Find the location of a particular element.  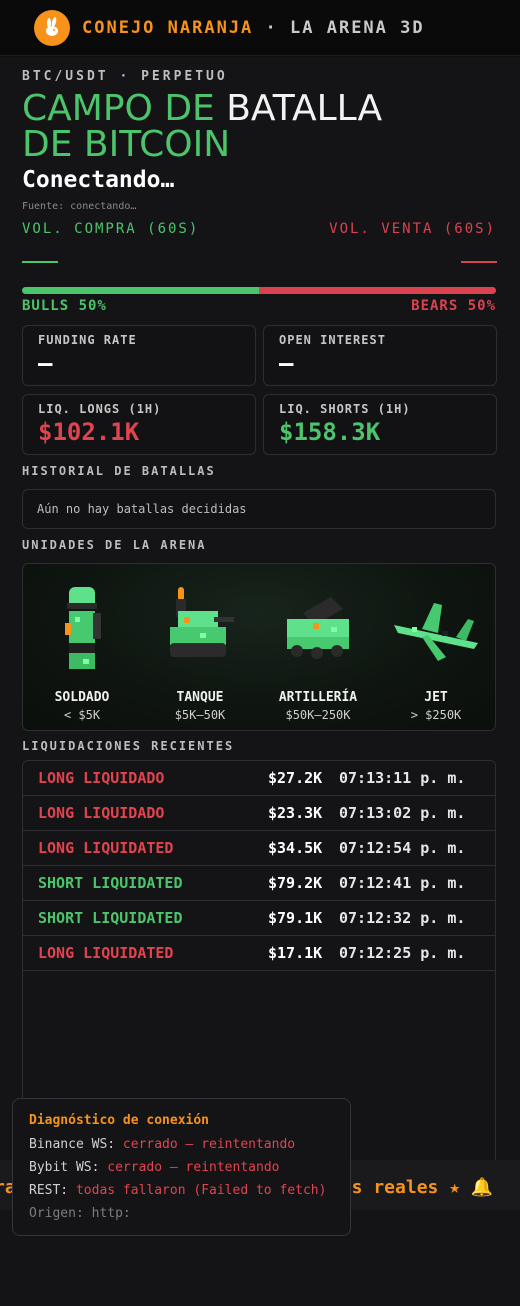

ticker-text-right: das reales ★ 🔔 is located at coordinates (412, 1187).